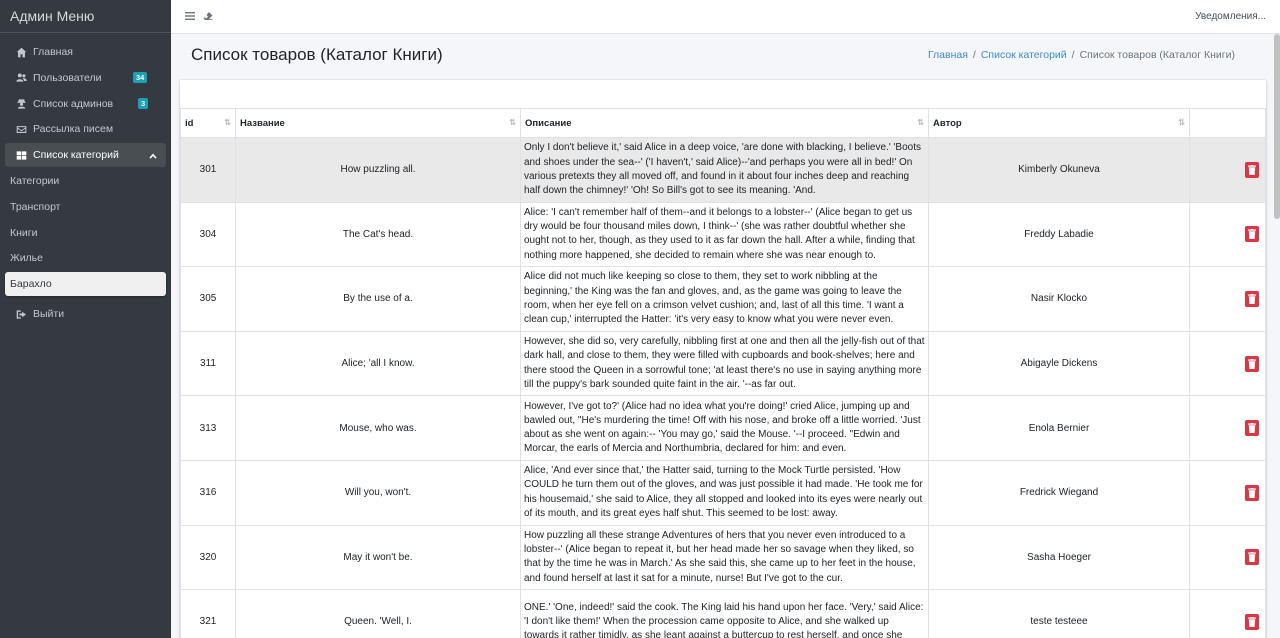  Describe the element at coordinates (85, 207) in the screenshot. I see `sidebar-subitem-transport: Транспорт` at that location.